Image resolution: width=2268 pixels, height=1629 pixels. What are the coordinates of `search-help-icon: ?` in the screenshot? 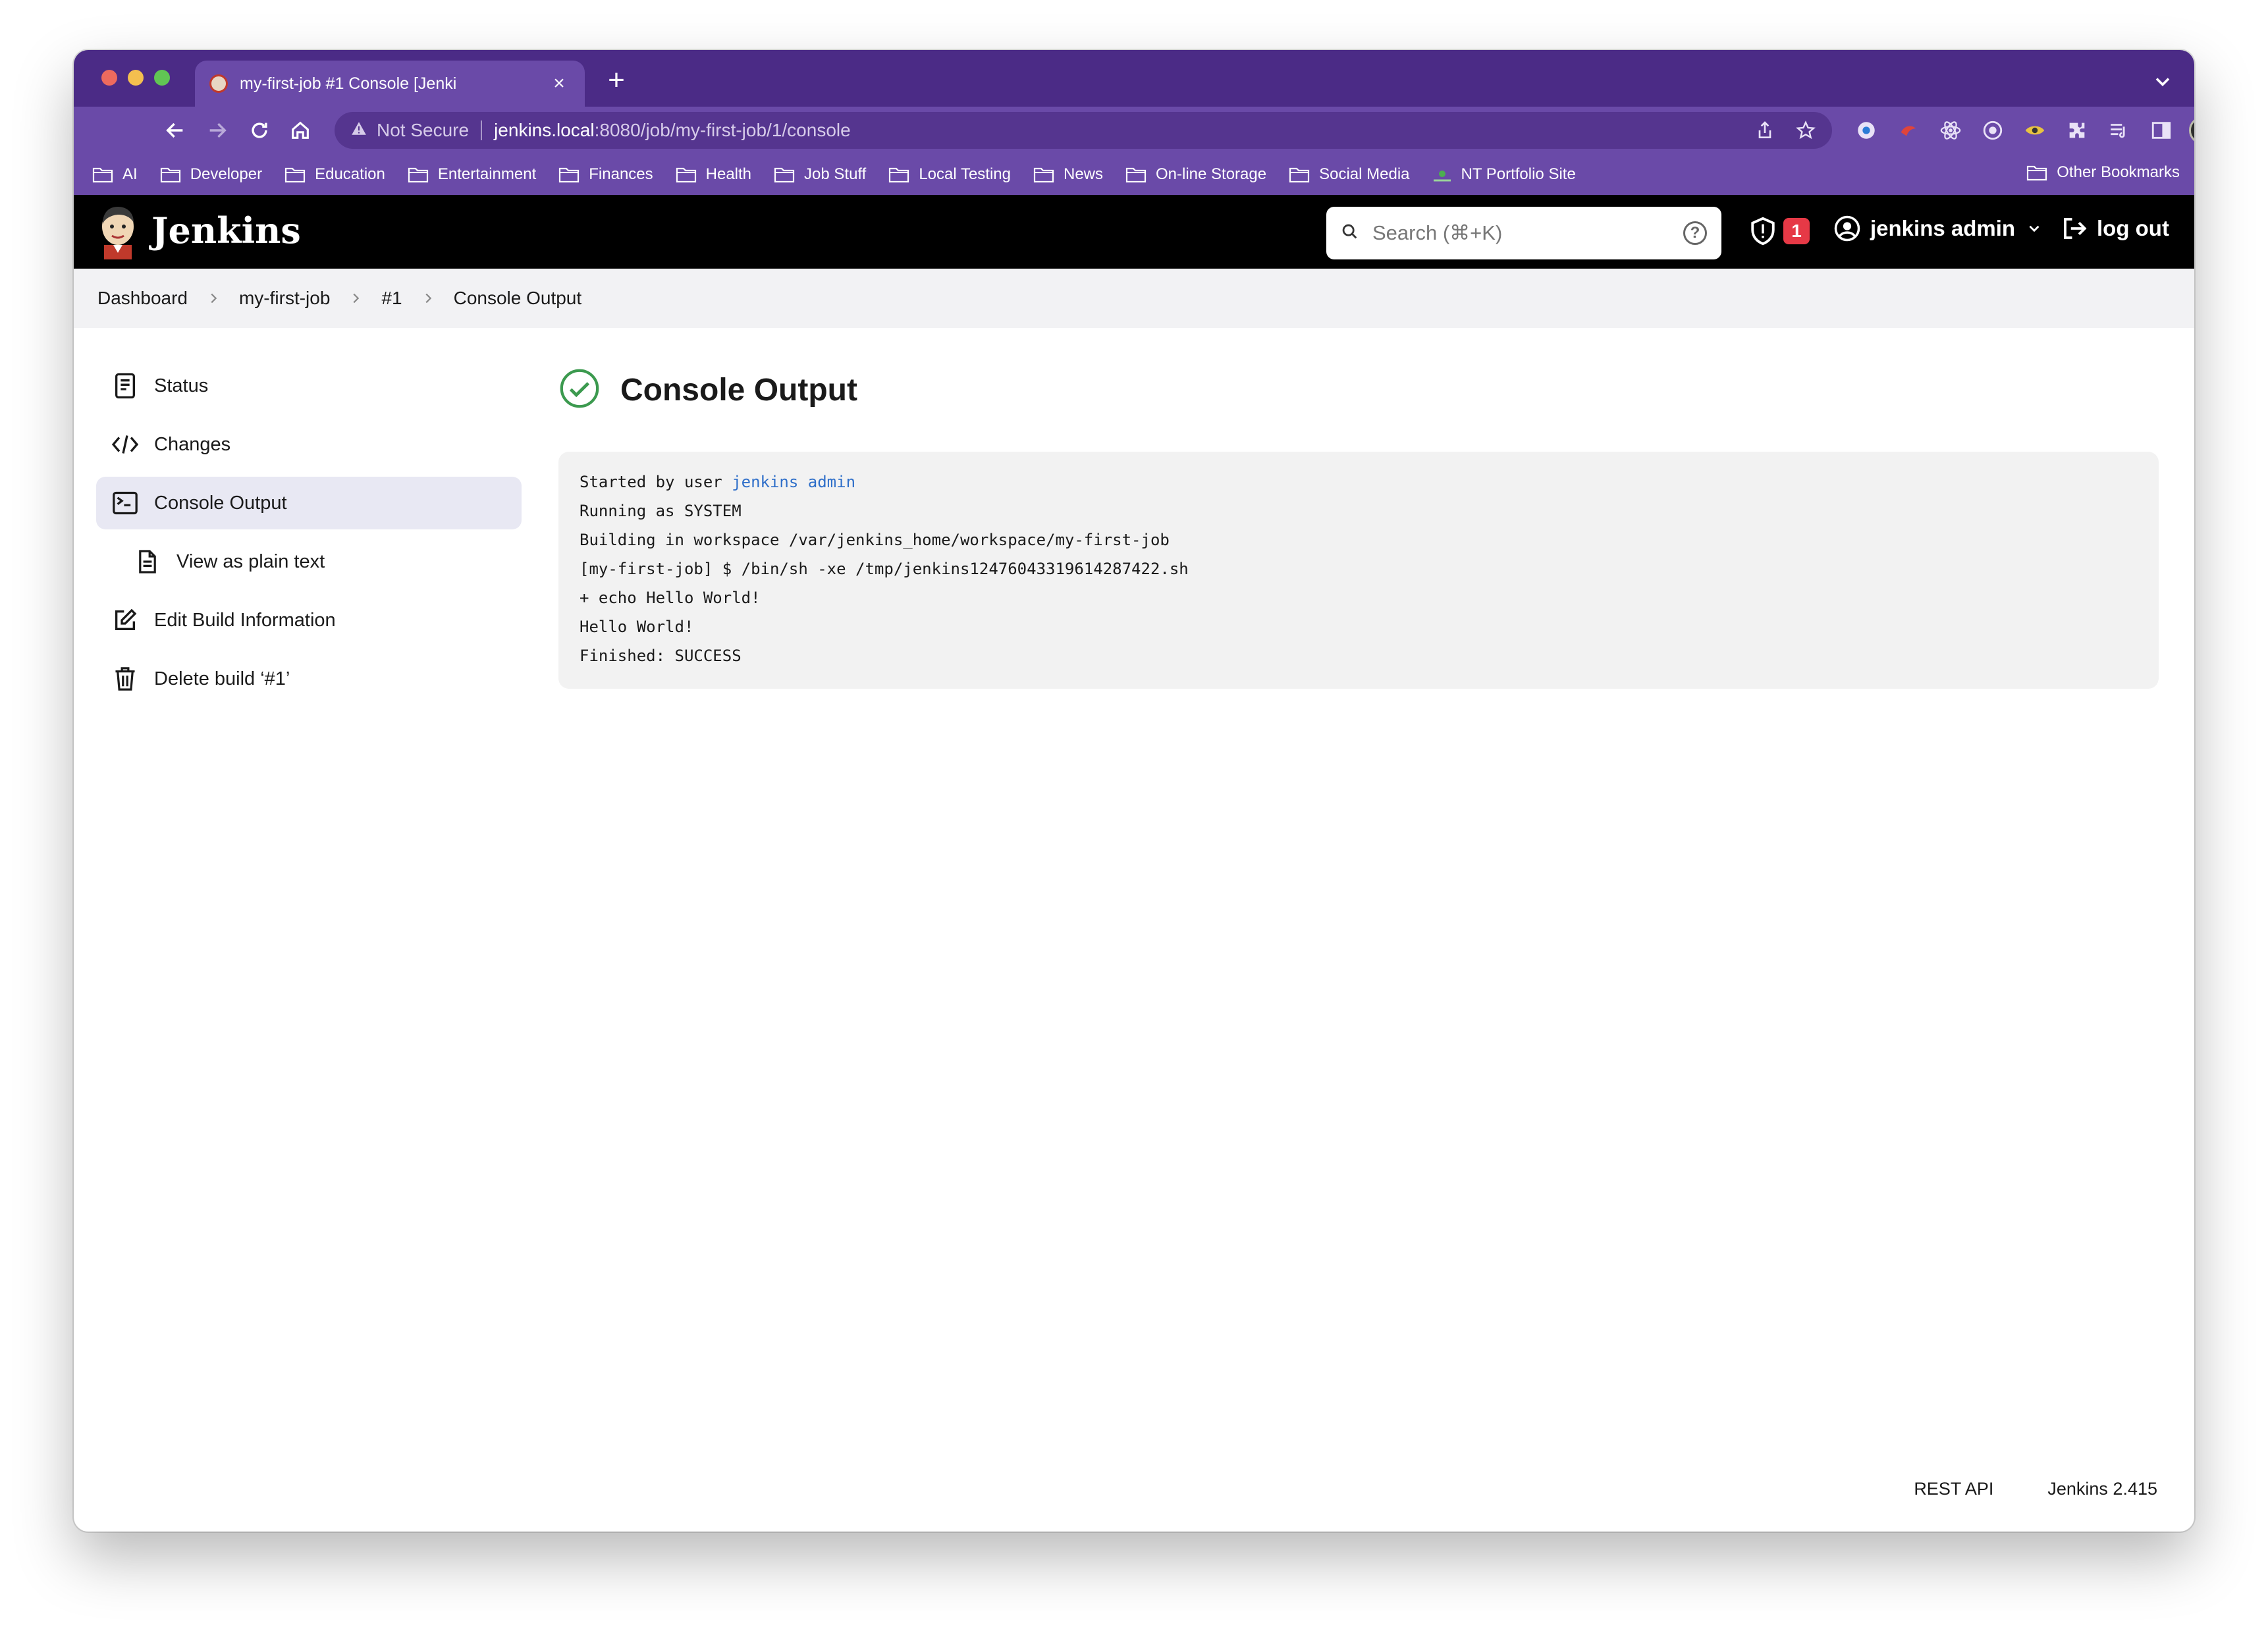 It's located at (1695, 233).